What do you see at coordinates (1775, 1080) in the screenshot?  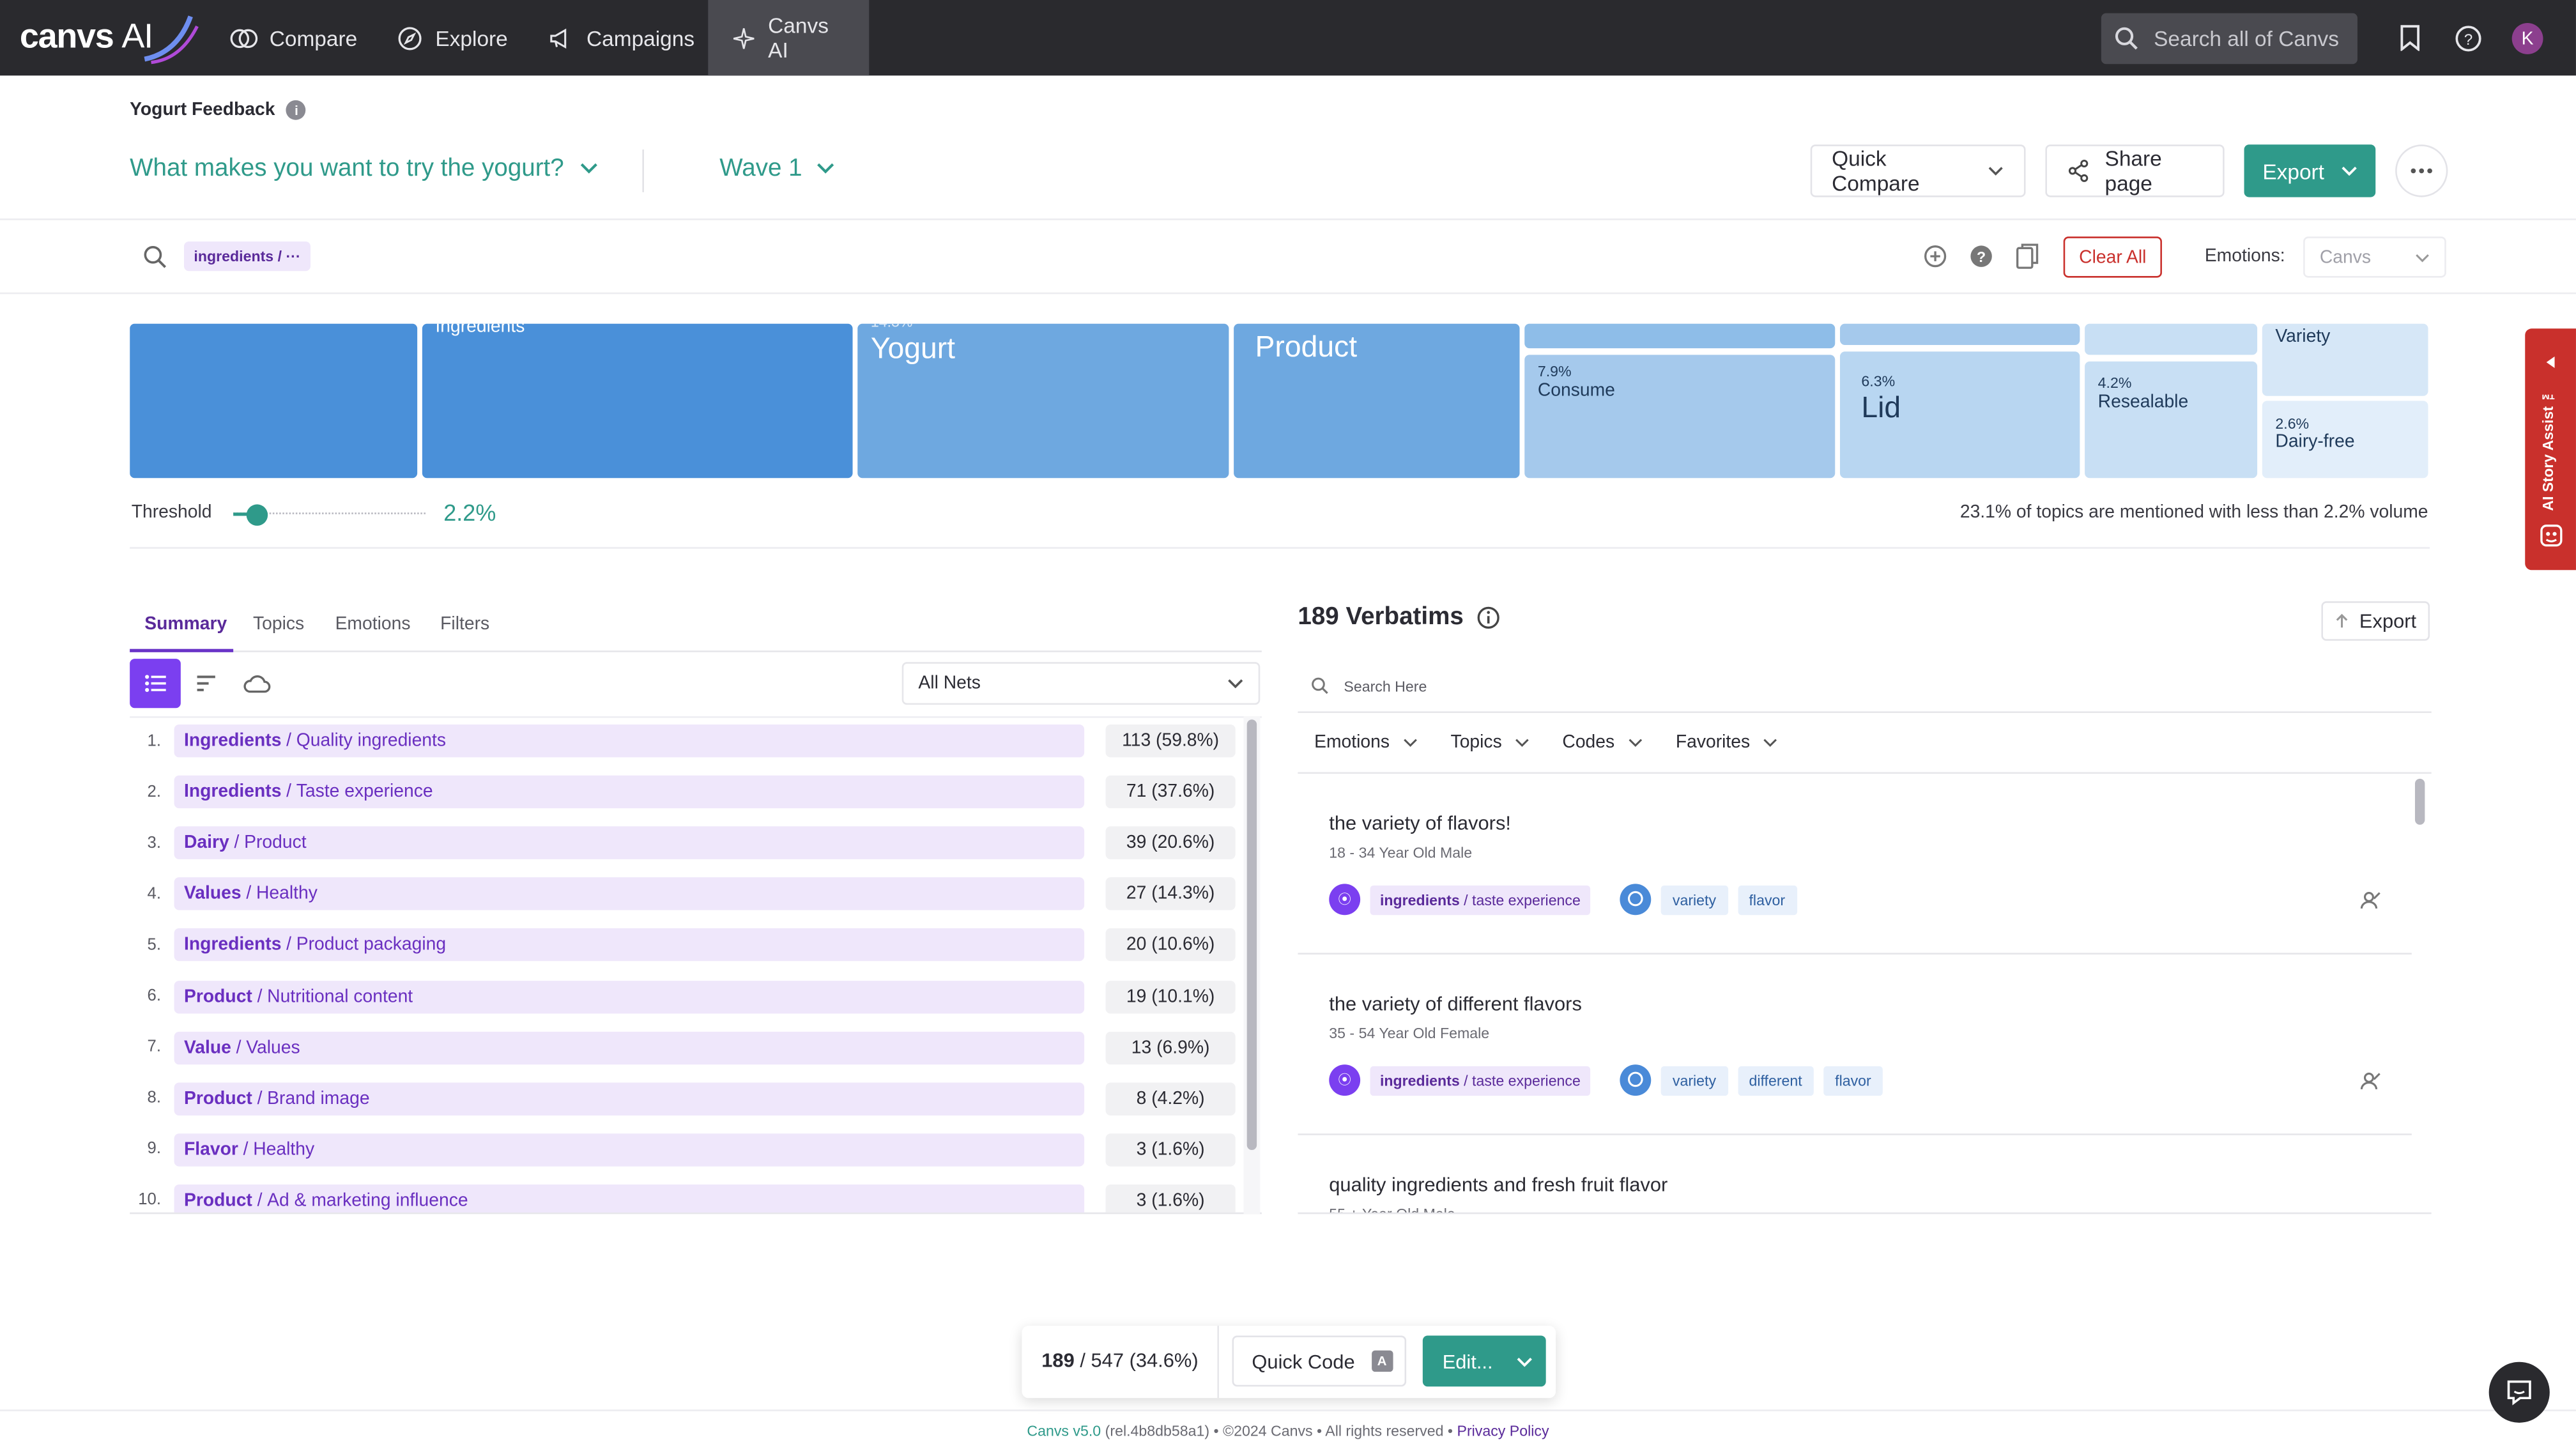 I see `topic-tag: different` at bounding box center [1775, 1080].